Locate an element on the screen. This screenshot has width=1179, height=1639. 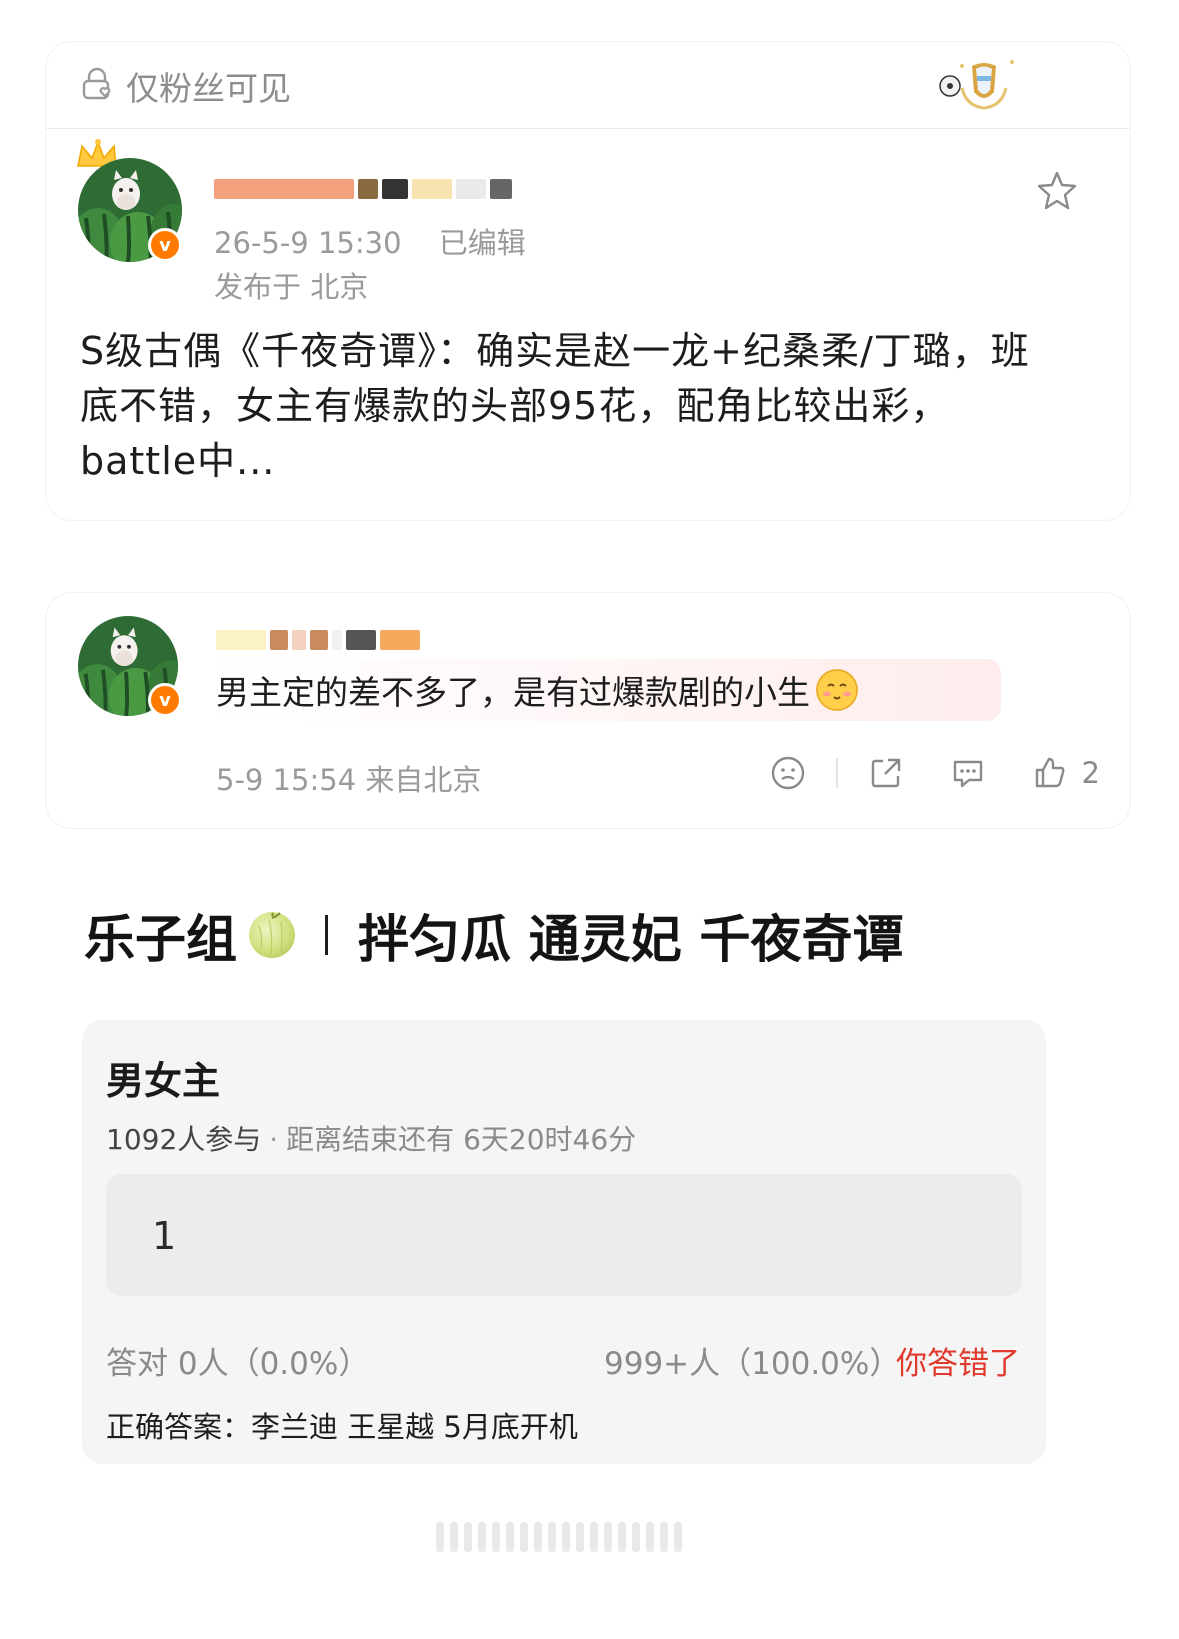
quiz-option-text: 1 is located at coordinates (164, 1236).